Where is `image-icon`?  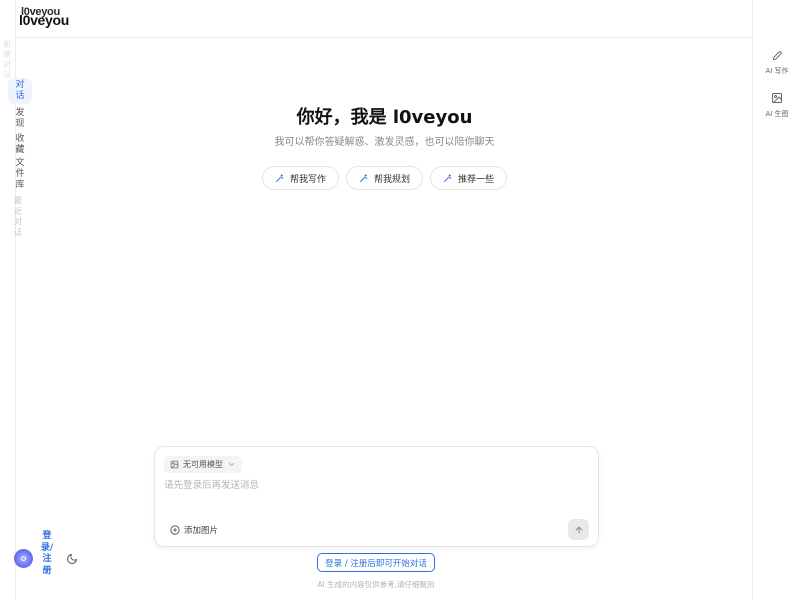 image-icon is located at coordinates (777, 98).